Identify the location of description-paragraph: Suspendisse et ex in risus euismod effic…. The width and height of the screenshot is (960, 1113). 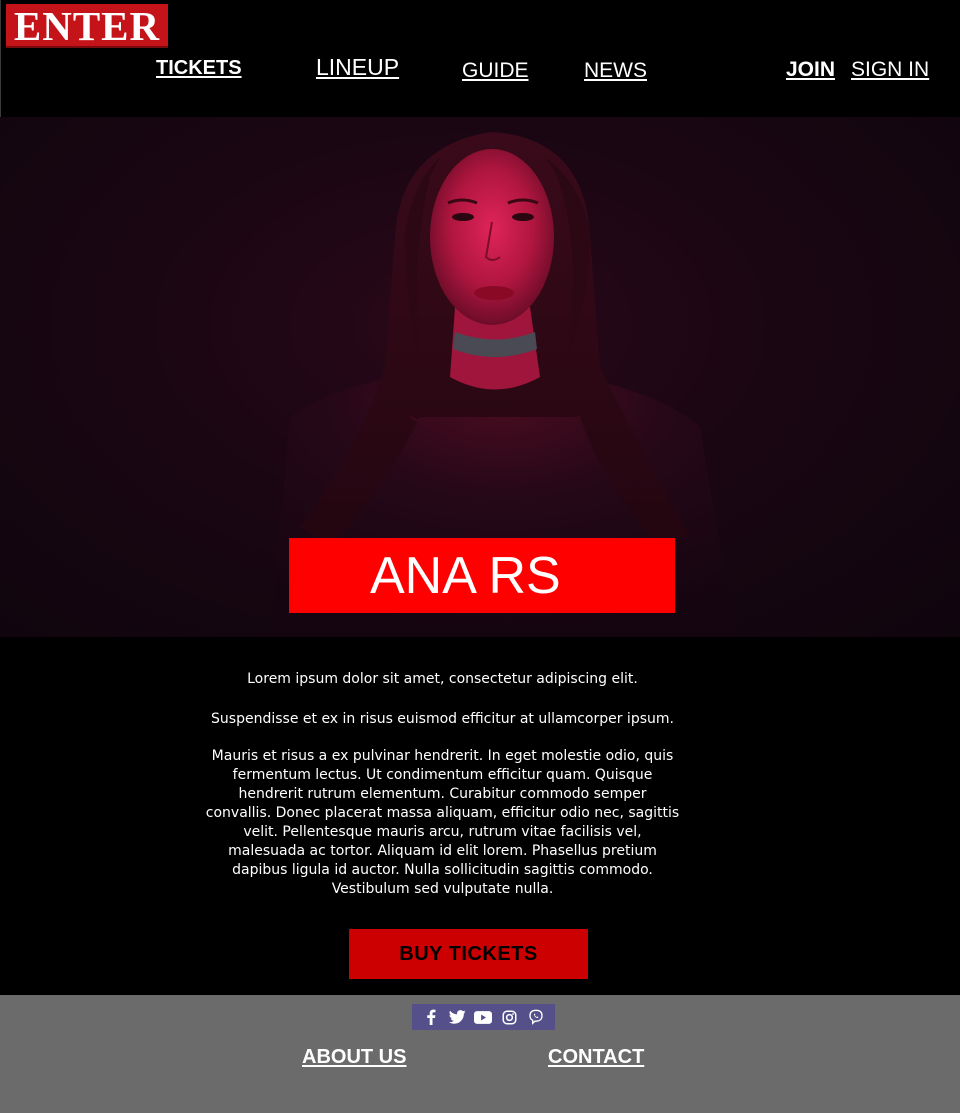
(442, 719).